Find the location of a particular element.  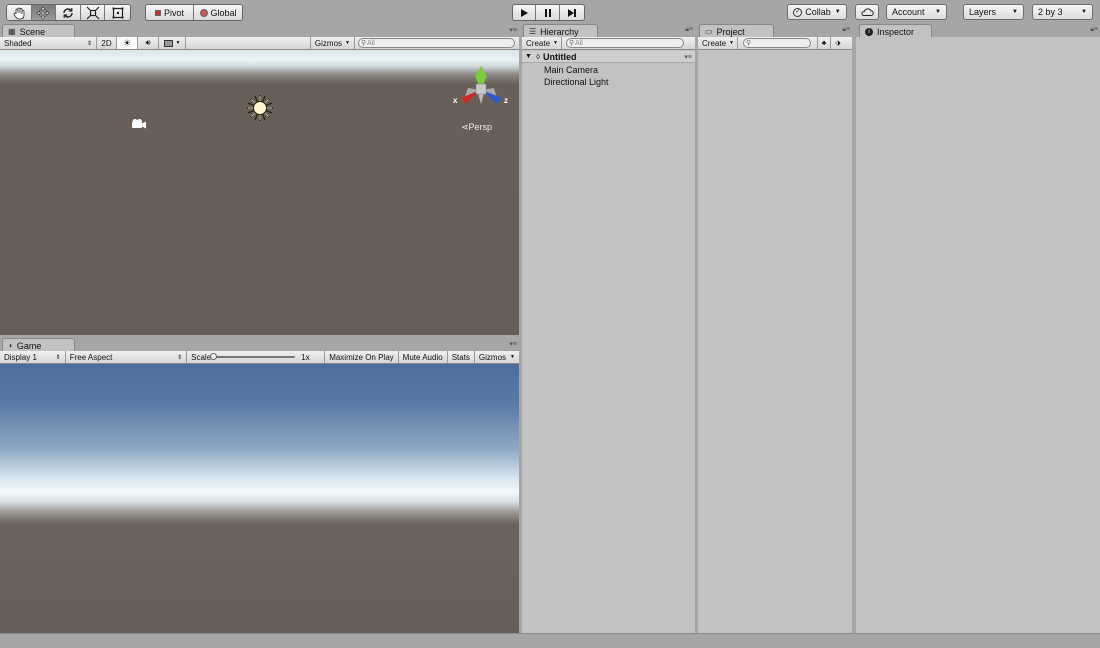

scene-search-input: ⚲ All is located at coordinates (436, 43).